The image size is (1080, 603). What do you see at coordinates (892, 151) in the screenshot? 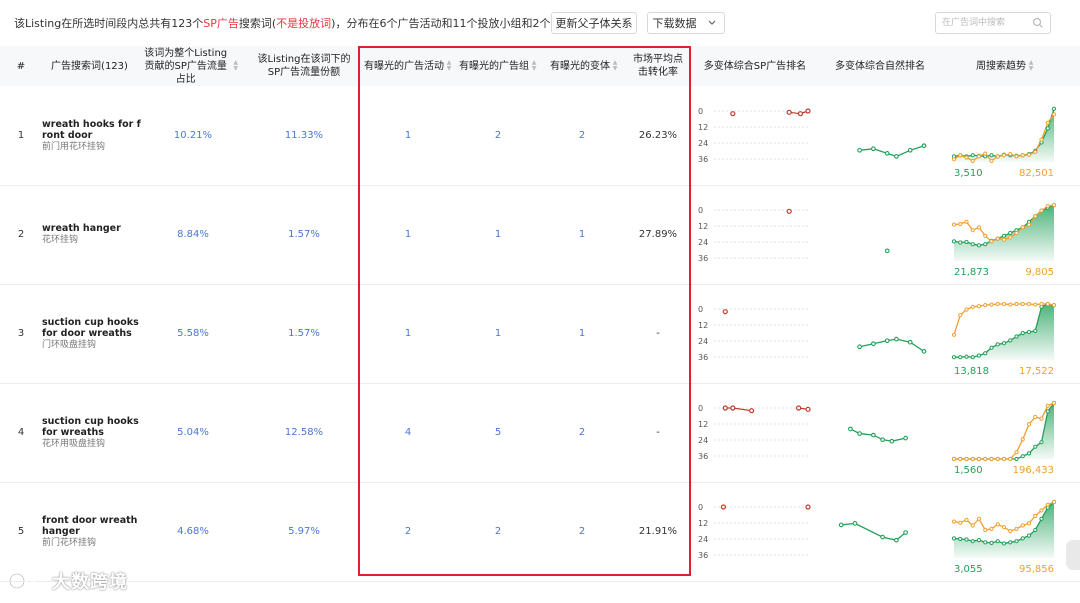
I see `organic-rank-line` at bounding box center [892, 151].